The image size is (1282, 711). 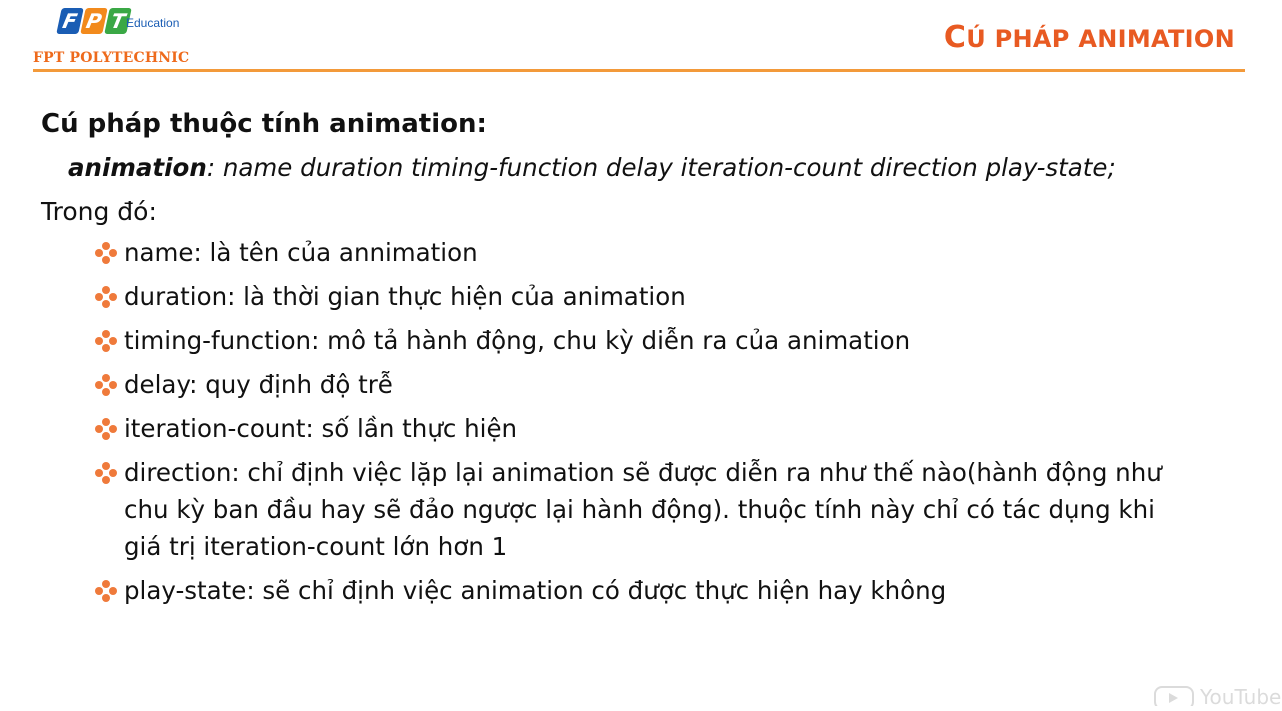 What do you see at coordinates (636, 384) in the screenshot?
I see `list-item: delay: quy định độ trễ` at bounding box center [636, 384].